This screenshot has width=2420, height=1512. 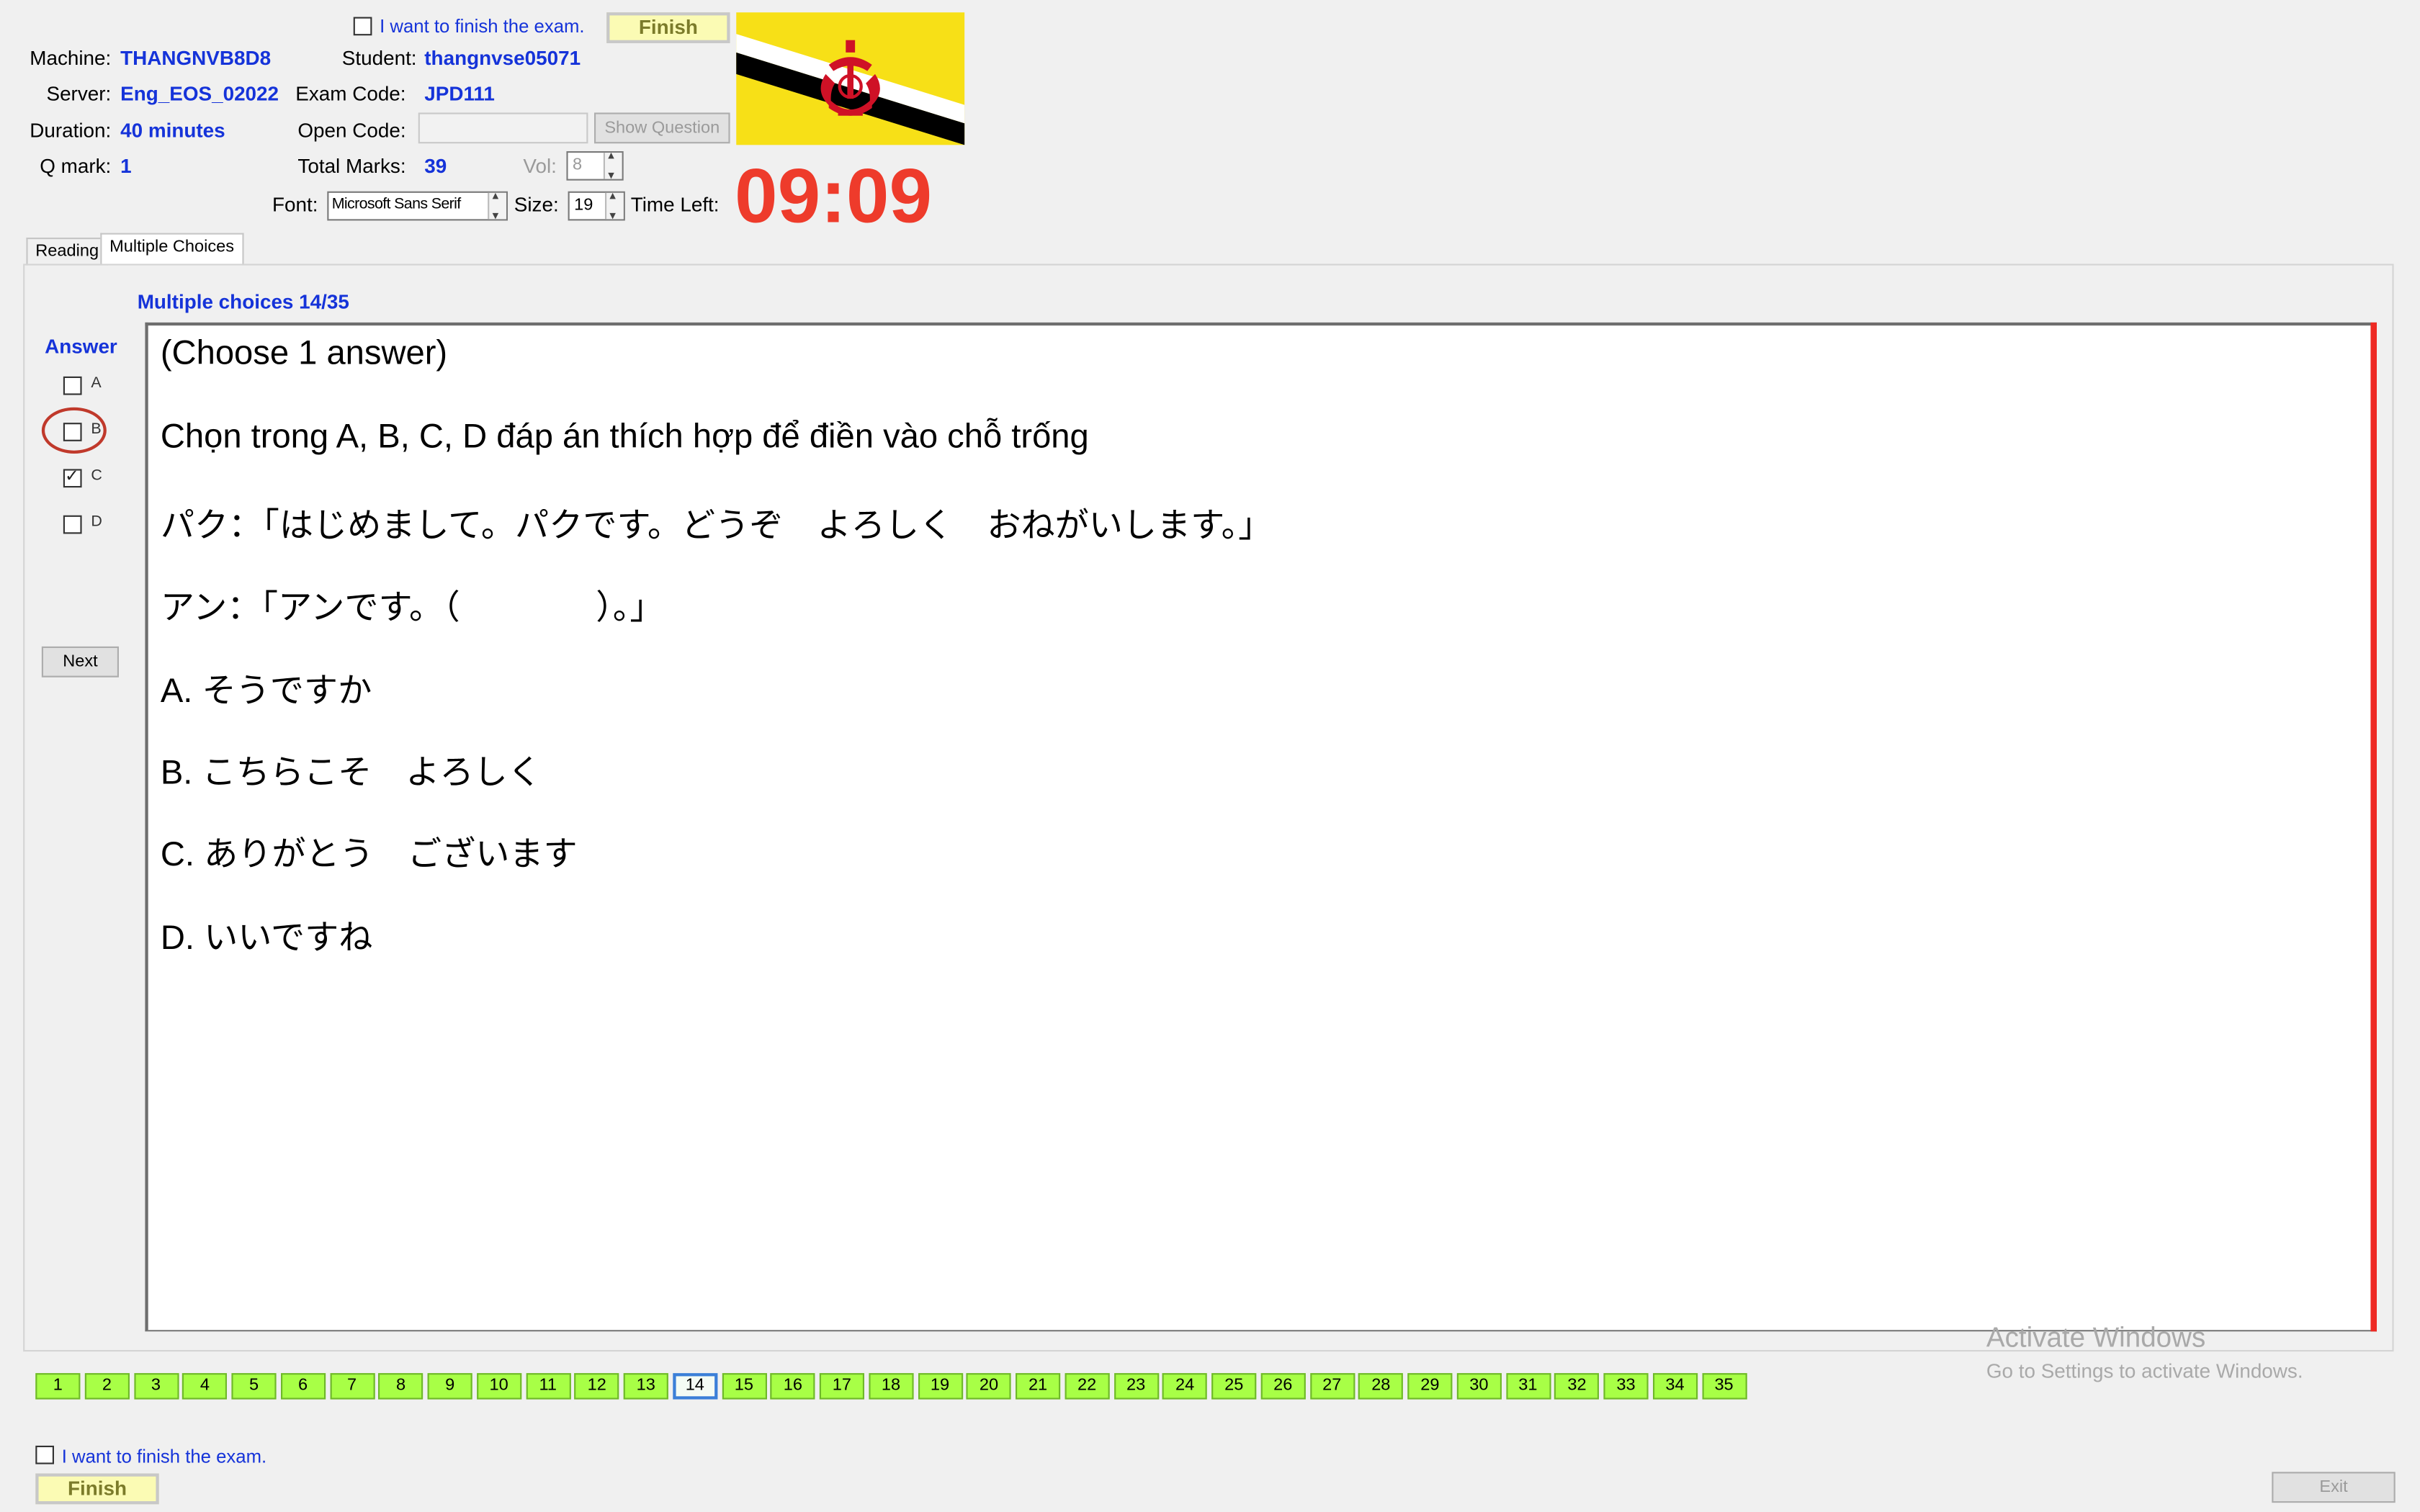 I want to click on question-number-button: 34, so click(x=1675, y=1386).